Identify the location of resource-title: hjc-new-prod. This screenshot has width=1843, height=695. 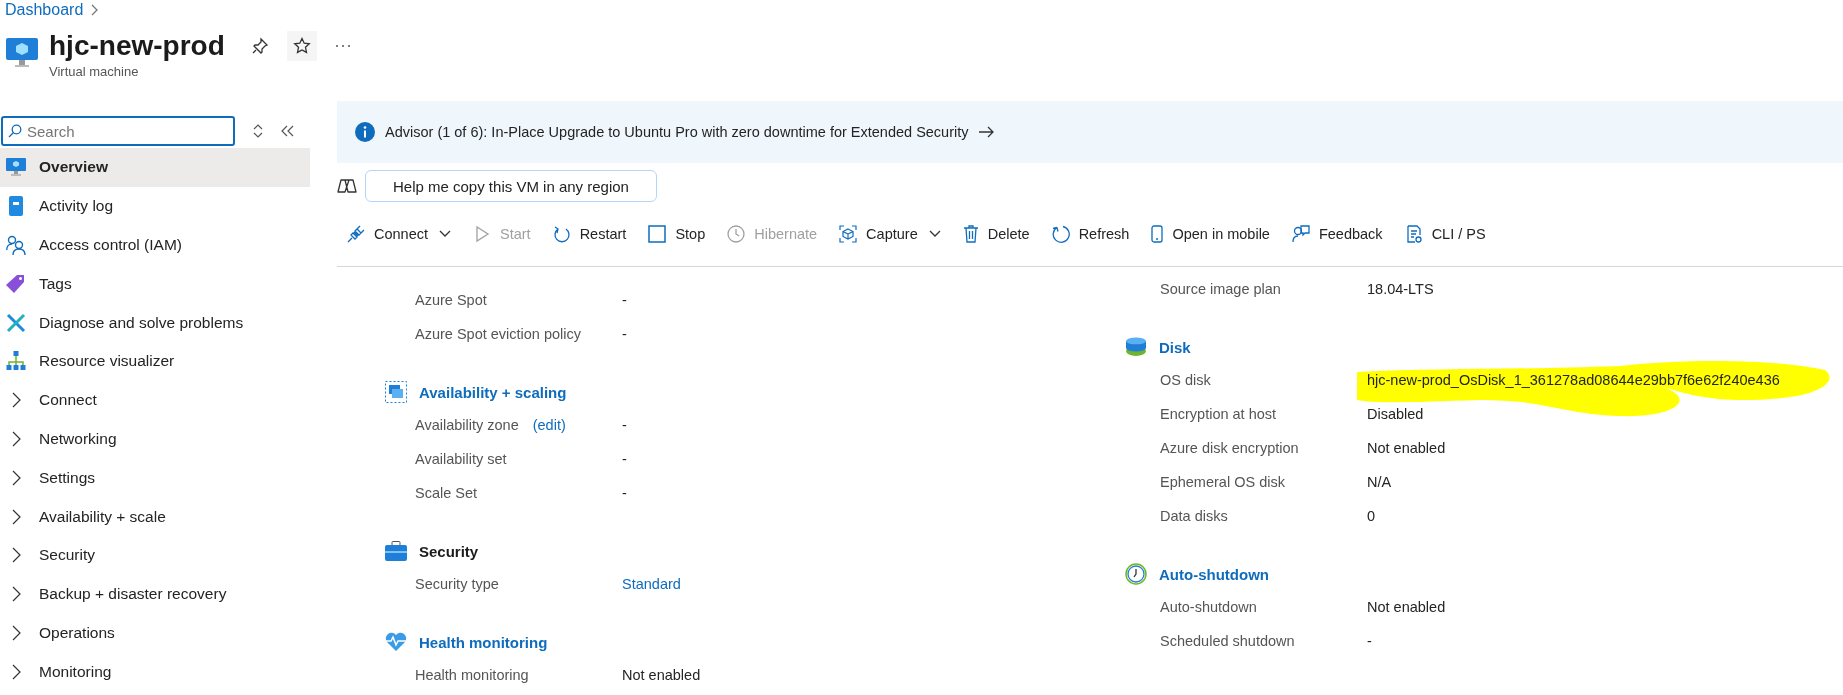
(137, 46).